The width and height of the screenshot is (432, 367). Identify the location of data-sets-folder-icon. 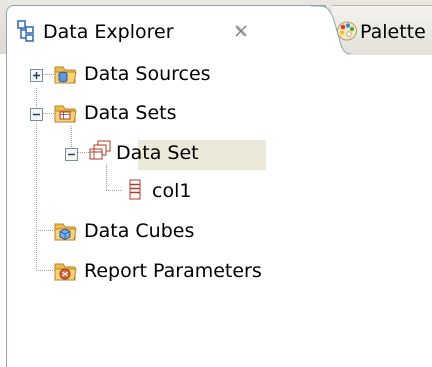
(66, 113).